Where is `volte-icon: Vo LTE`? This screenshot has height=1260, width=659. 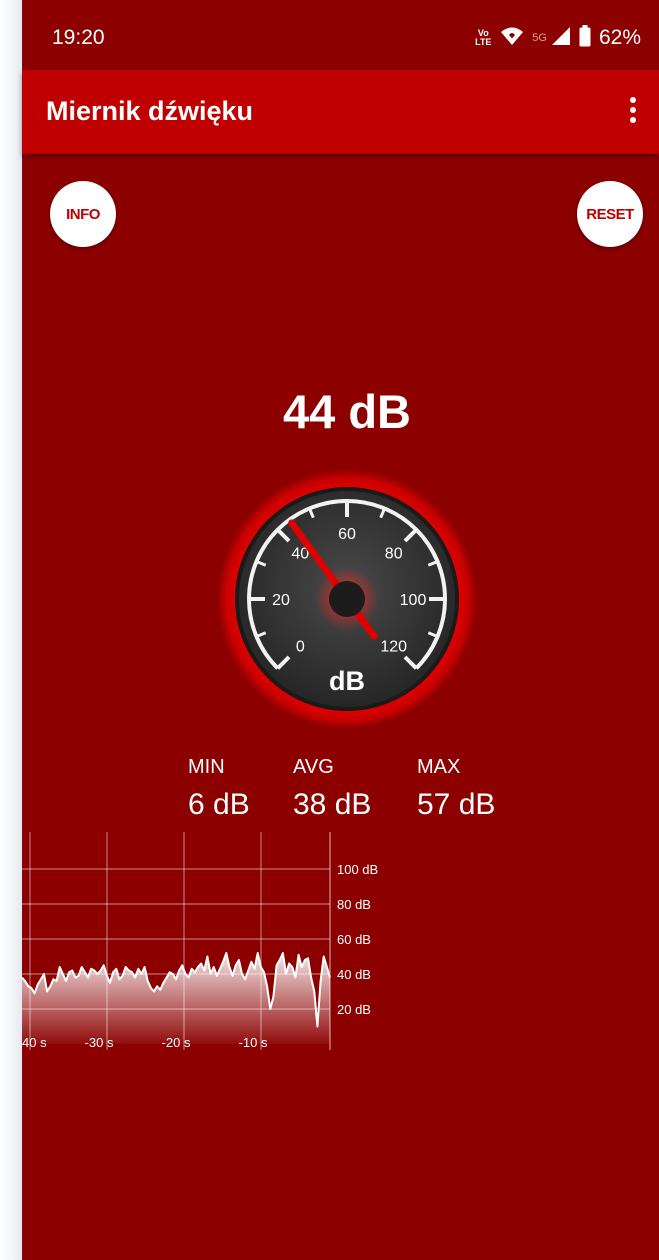 volte-icon: Vo LTE is located at coordinates (483, 37).